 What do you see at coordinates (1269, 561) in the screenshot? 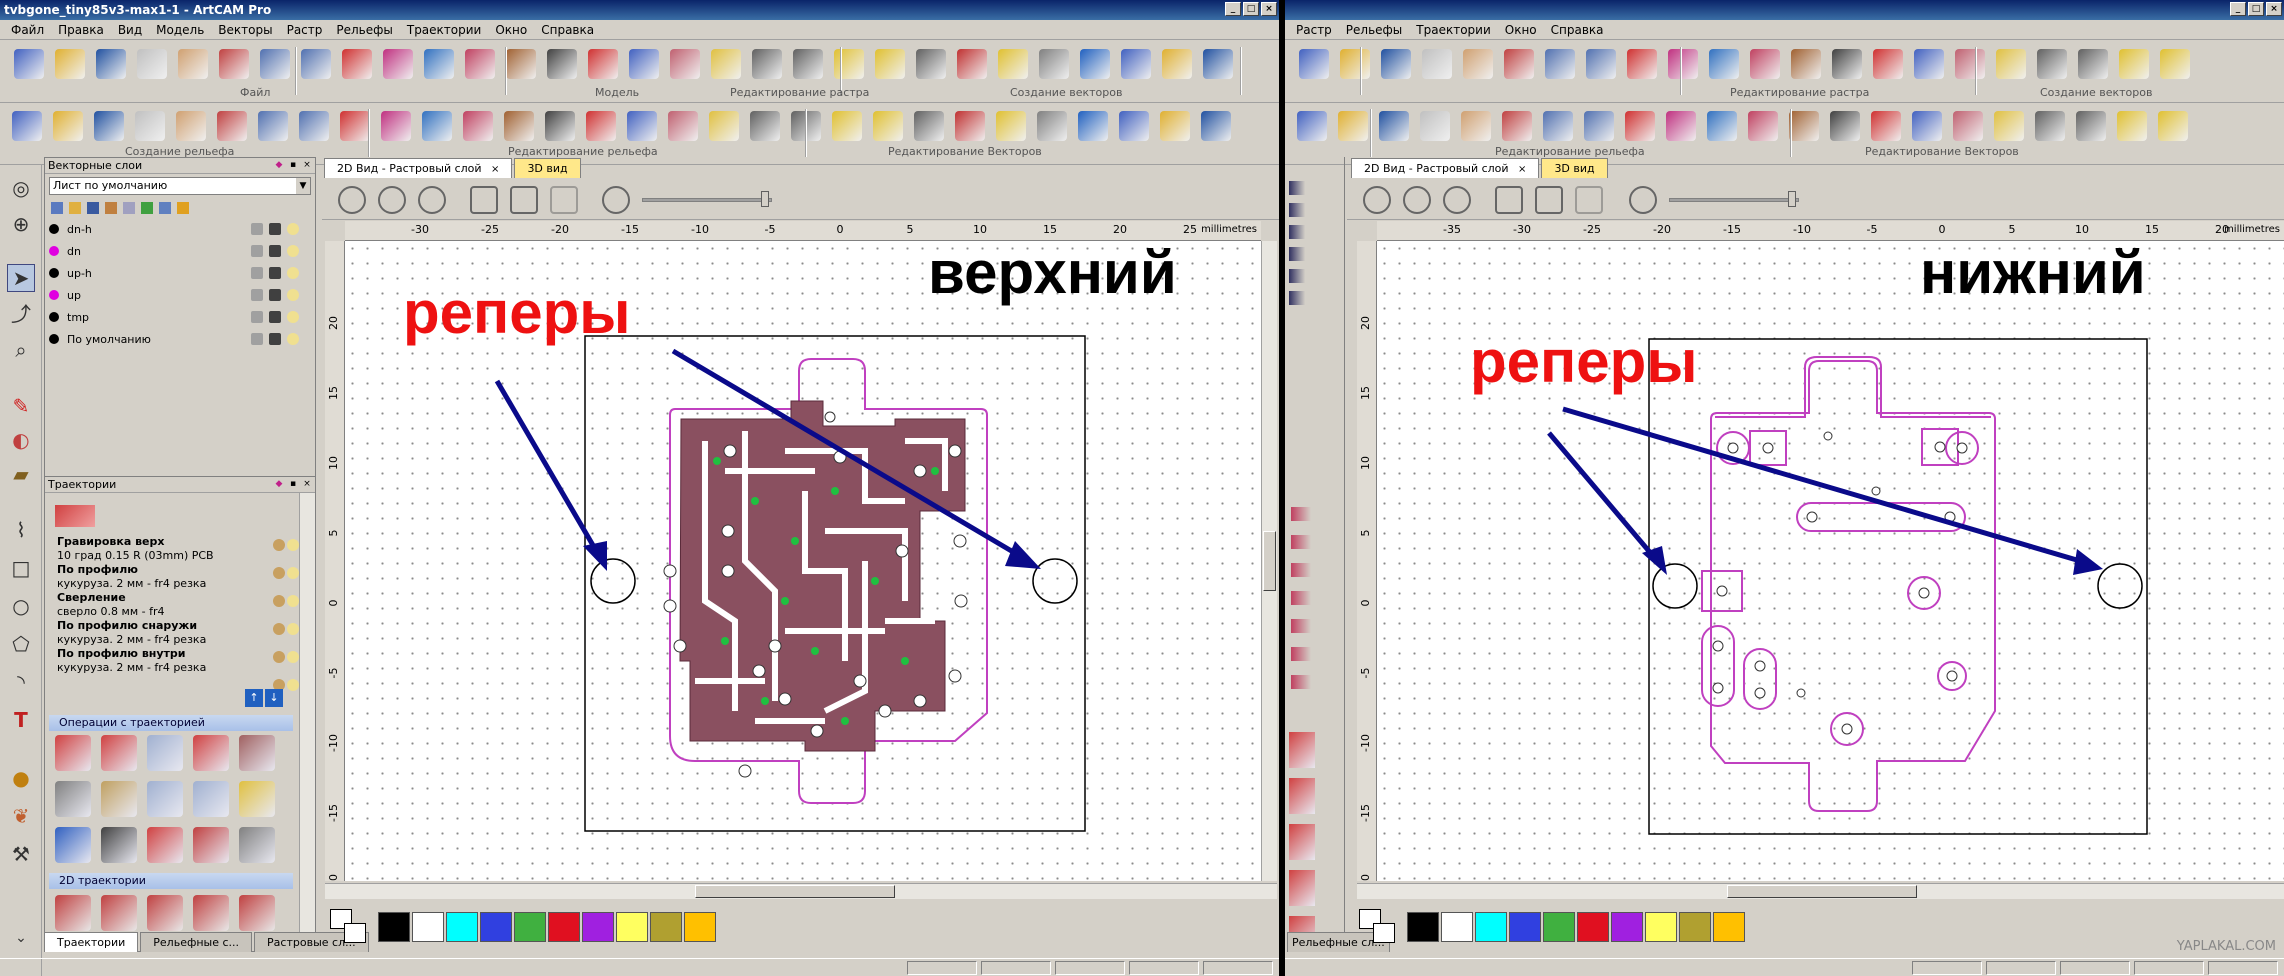
I see `vertical-scrollbar` at bounding box center [1269, 561].